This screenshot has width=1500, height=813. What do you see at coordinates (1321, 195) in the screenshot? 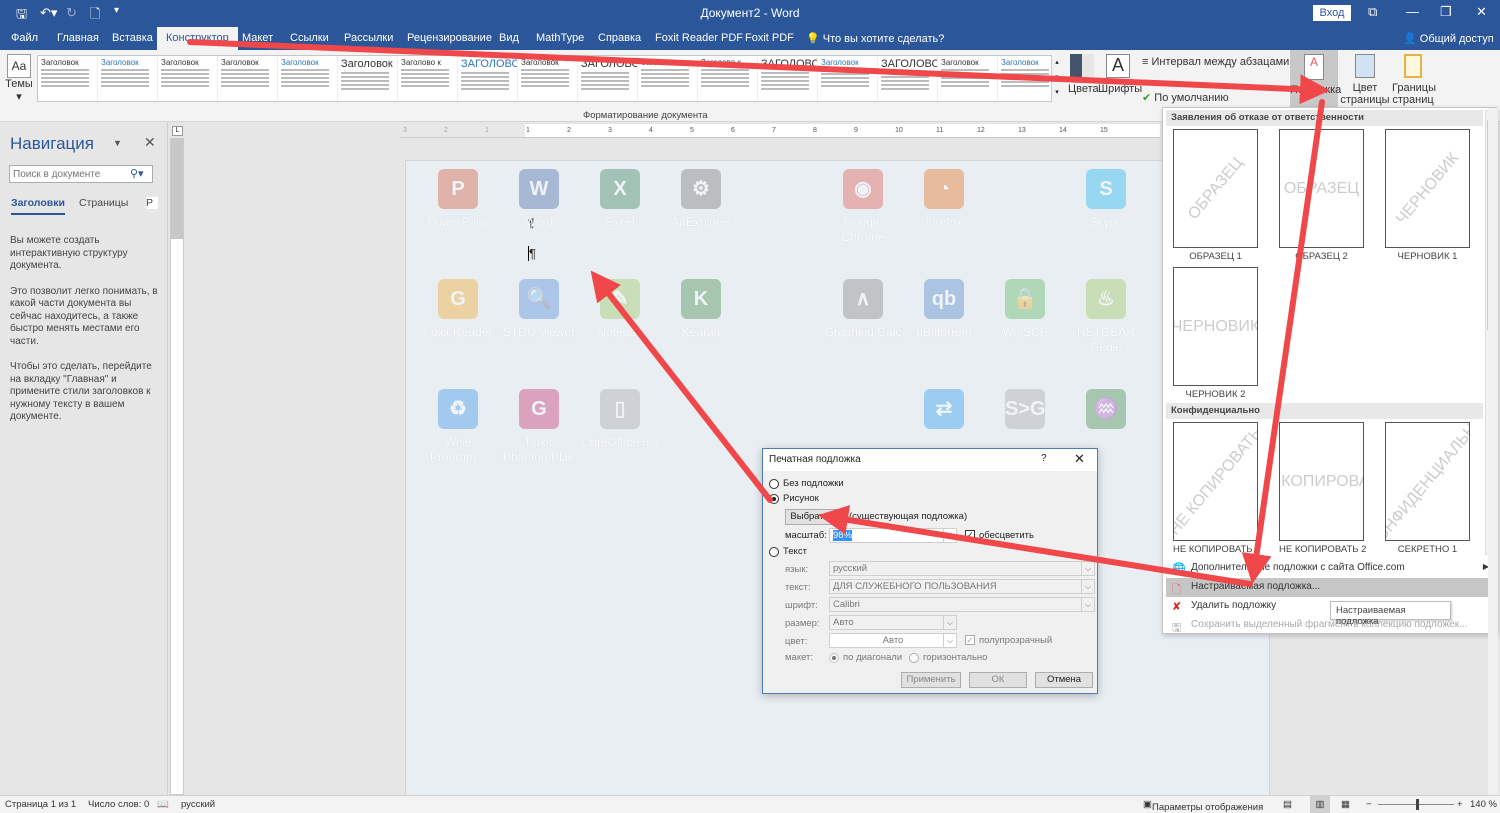
I see `watermark-option: ОБРАЗЕЦ ОБРАЗЕЦ 2` at bounding box center [1321, 195].